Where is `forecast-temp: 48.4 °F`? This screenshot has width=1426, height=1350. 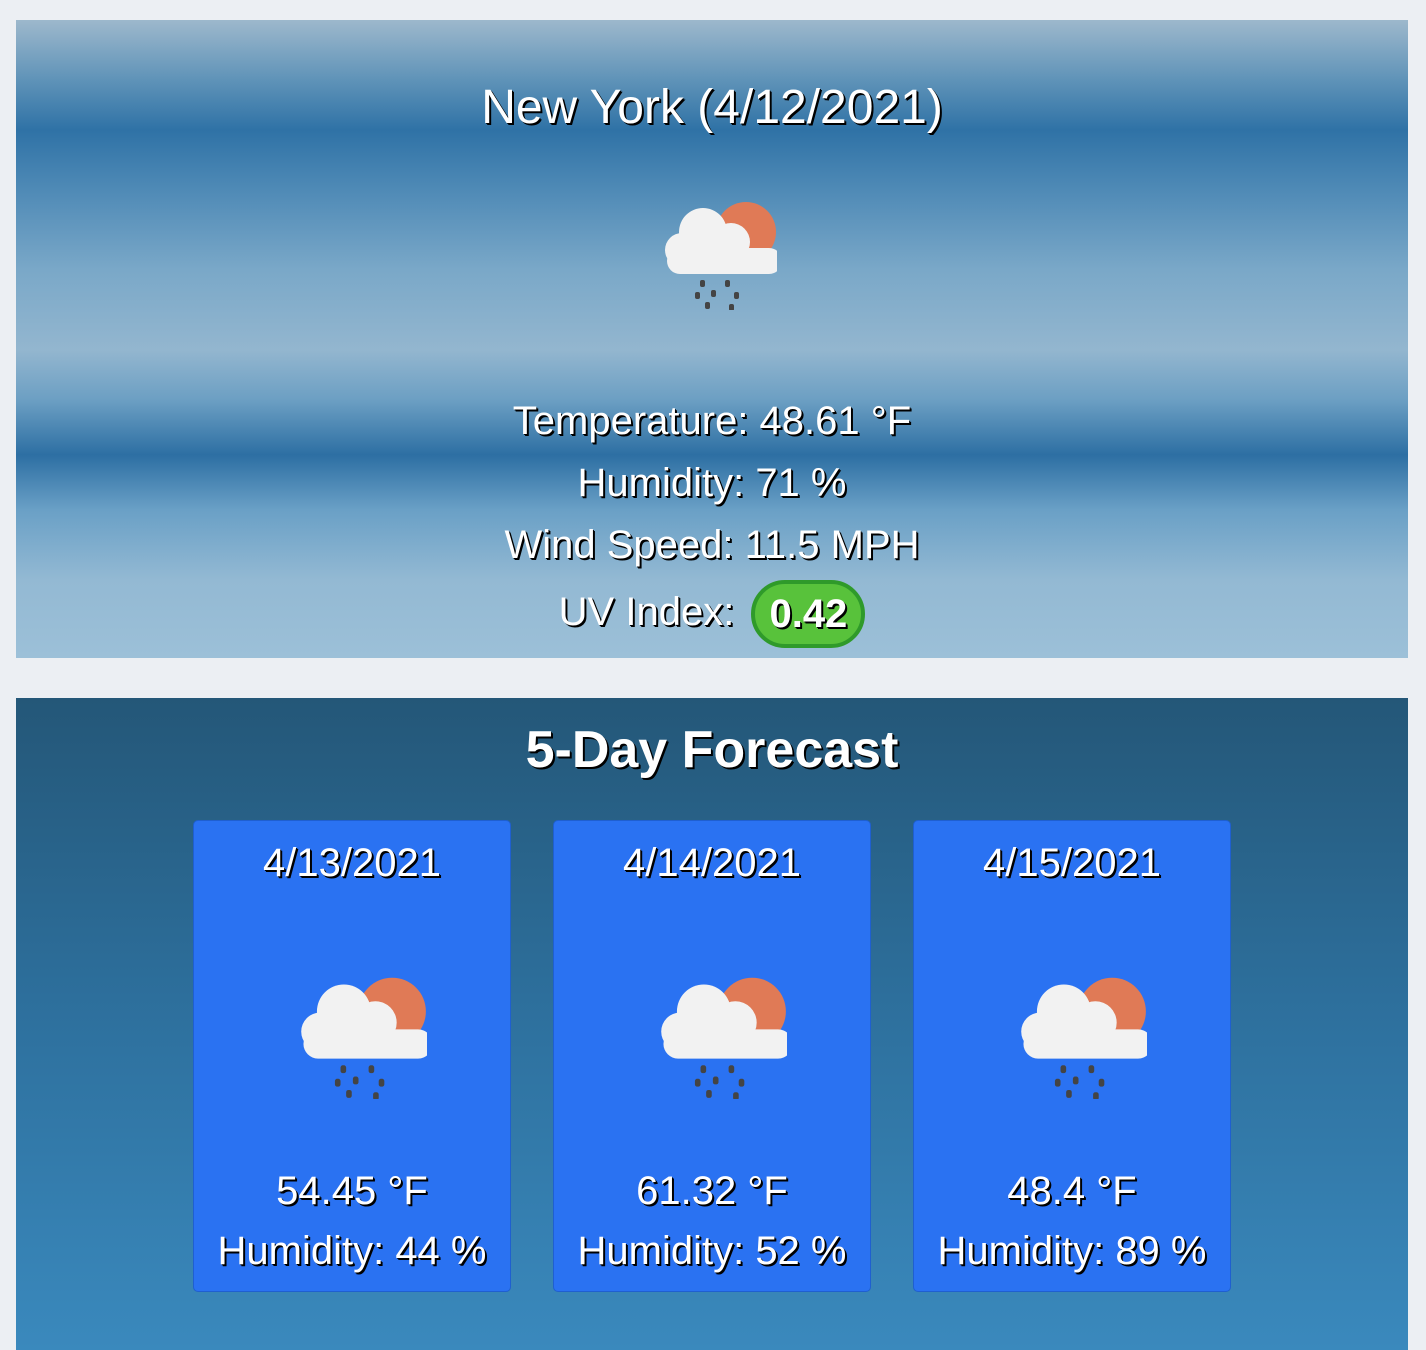
forecast-temp: 48.4 °F is located at coordinates (1072, 1191).